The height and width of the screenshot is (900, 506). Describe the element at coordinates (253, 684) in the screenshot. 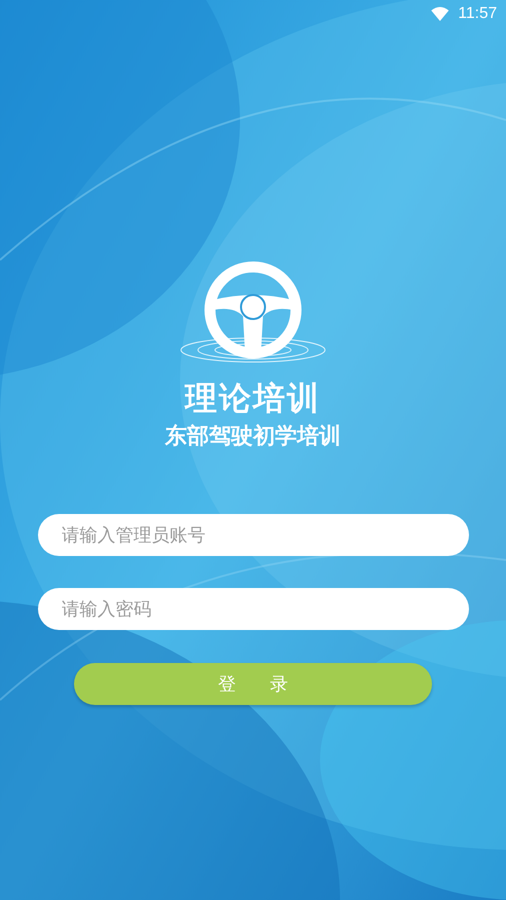

I see `login-button: 登 录` at that location.